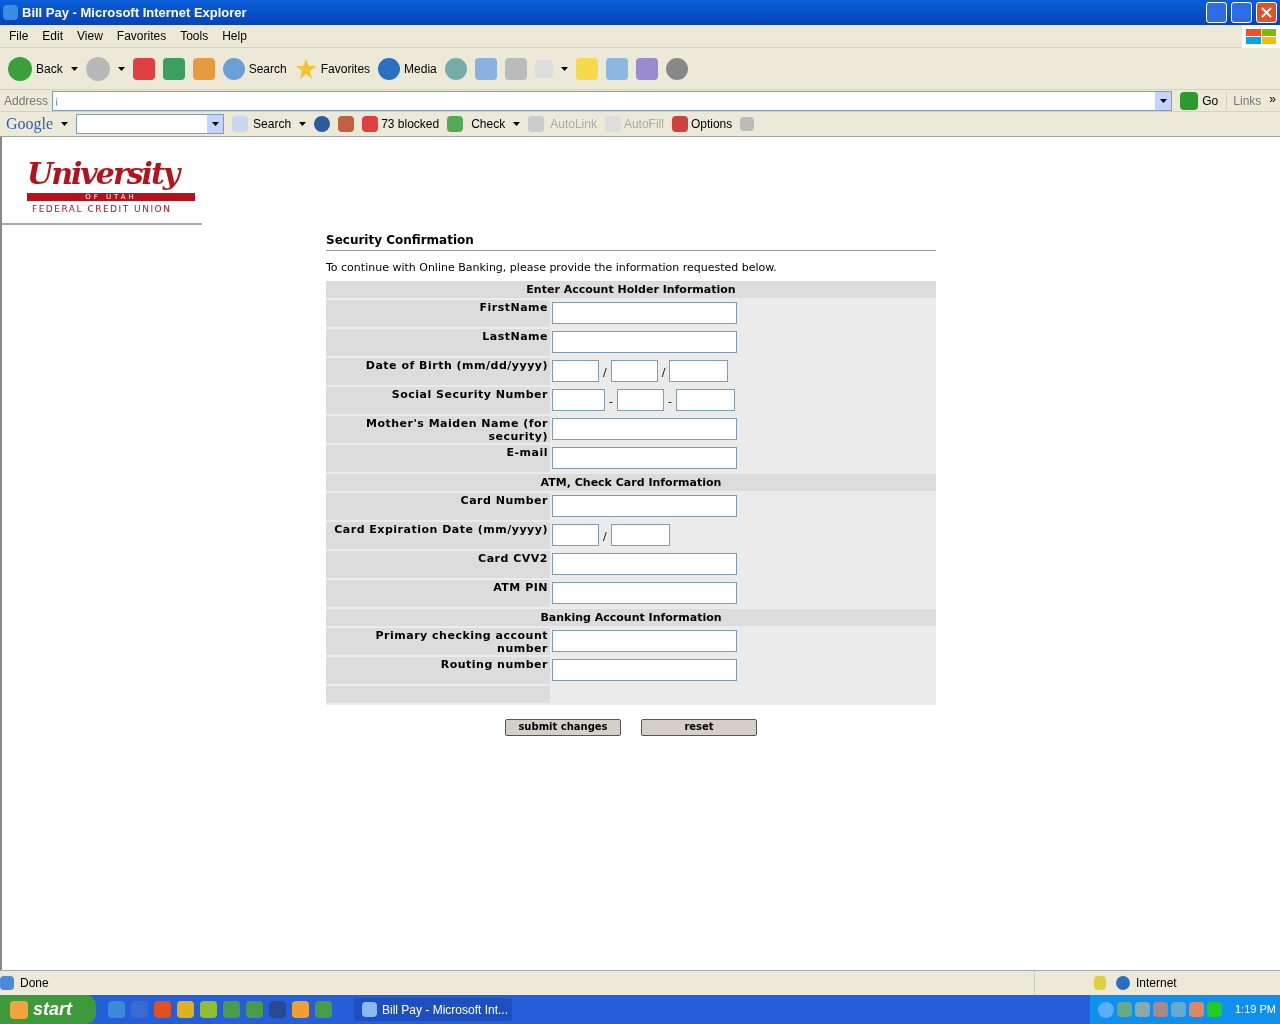 The image size is (1280, 1024). What do you see at coordinates (19, 36) in the screenshot?
I see `menu-item: File` at bounding box center [19, 36].